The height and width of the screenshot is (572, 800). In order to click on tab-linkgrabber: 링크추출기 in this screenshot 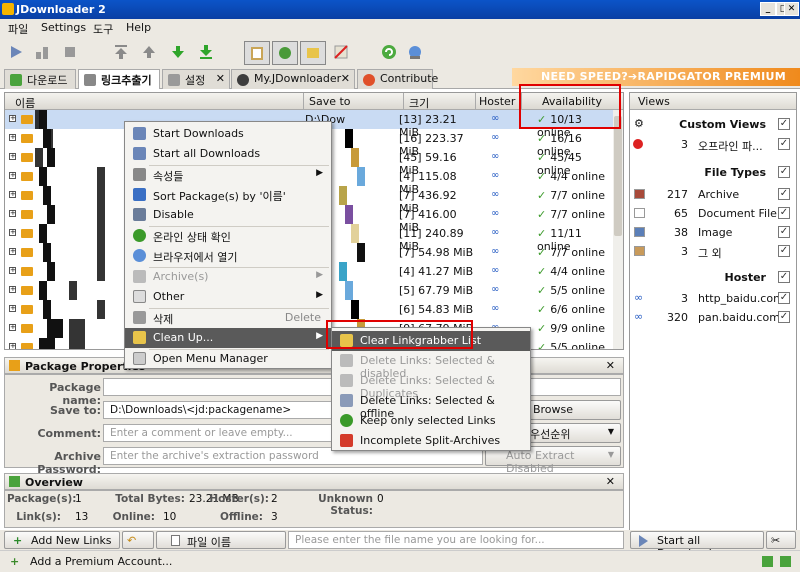, I will do `click(119, 79)`.